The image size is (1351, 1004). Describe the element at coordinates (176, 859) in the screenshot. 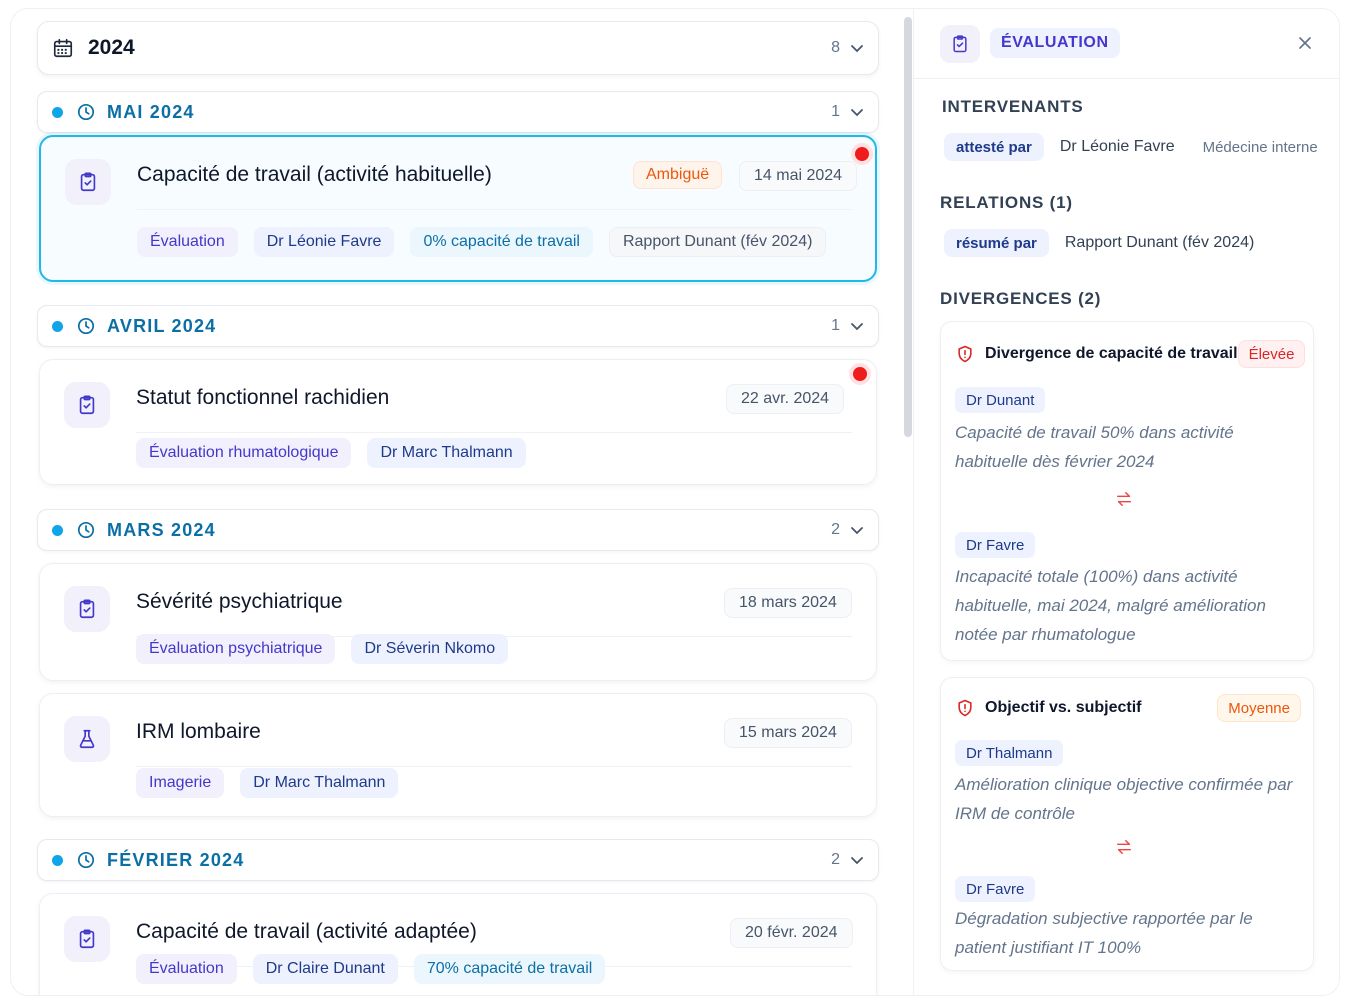

I see `month-label: FÉVRIER 2024` at that location.